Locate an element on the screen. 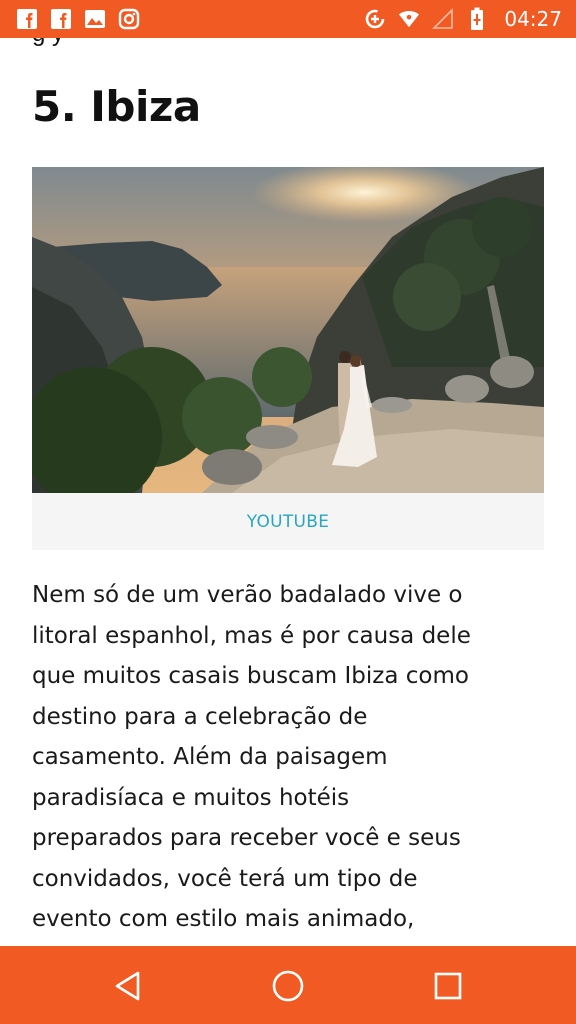 The height and width of the screenshot is (1024, 576). paragraph-line: Nem só de um verão badalado vive o is located at coordinates (247, 595).